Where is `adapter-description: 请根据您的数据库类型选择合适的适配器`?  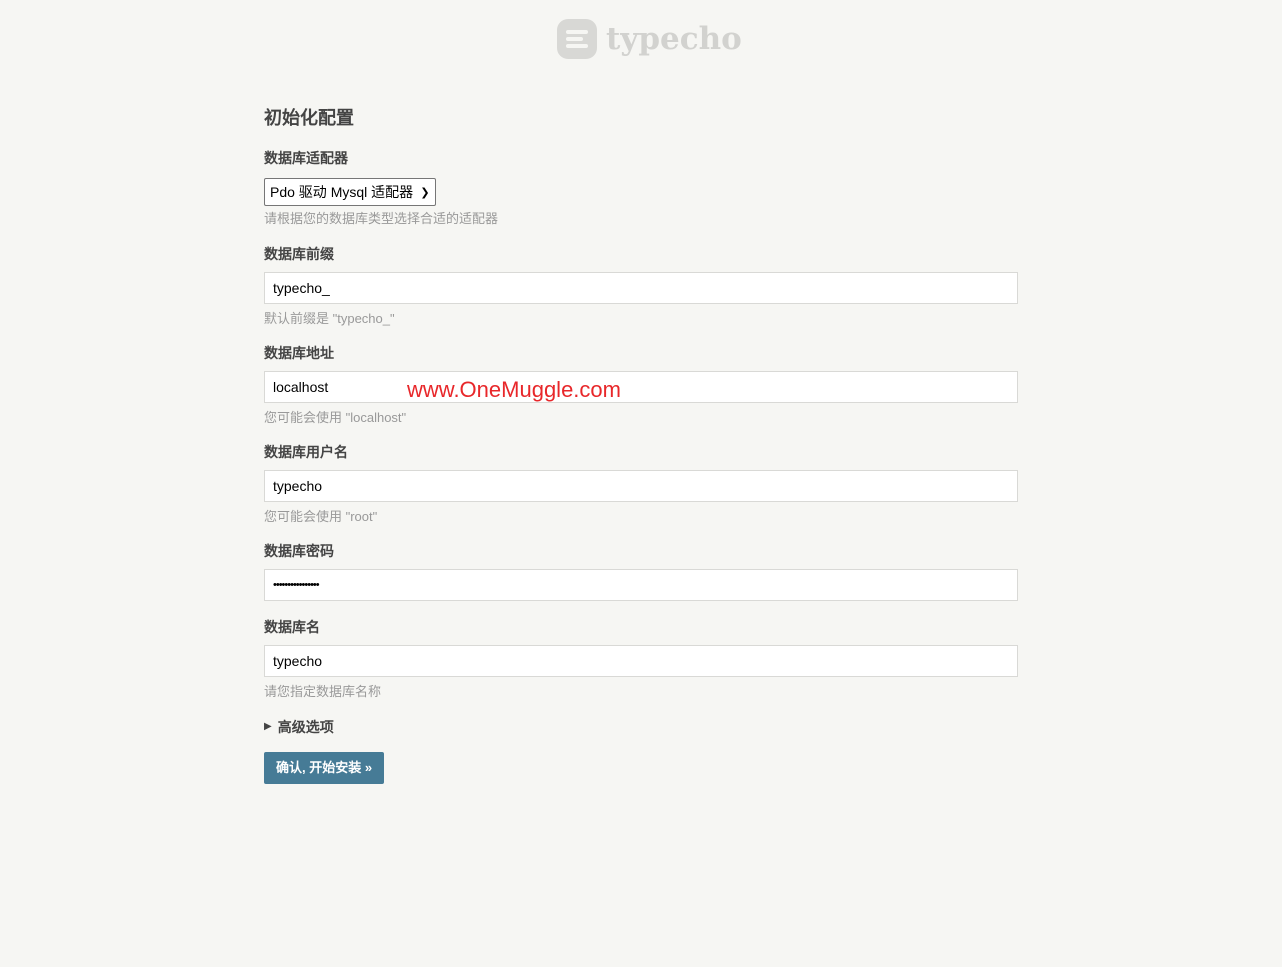 adapter-description: 请根据您的数据库类型选择合适的适配器 is located at coordinates (381, 218).